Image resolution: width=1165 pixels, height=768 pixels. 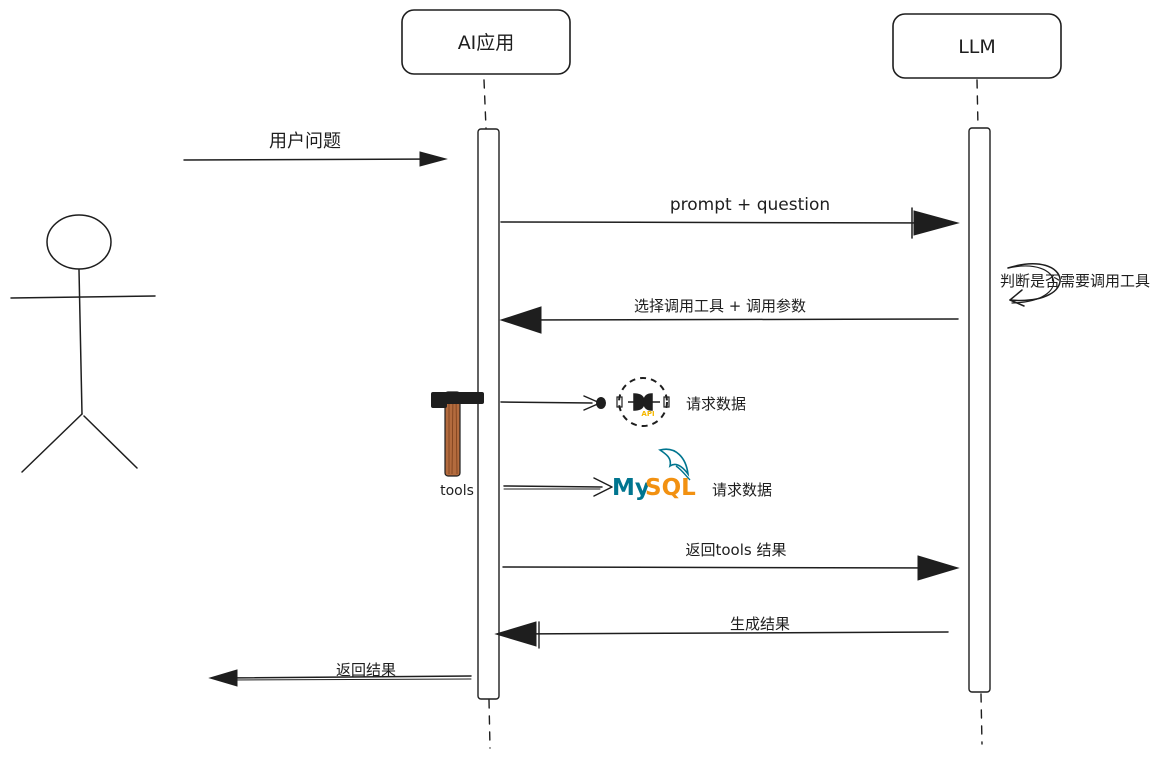 I want to click on llm-decide-label: 判断是否需要调用工具, so click(x=1075, y=281).